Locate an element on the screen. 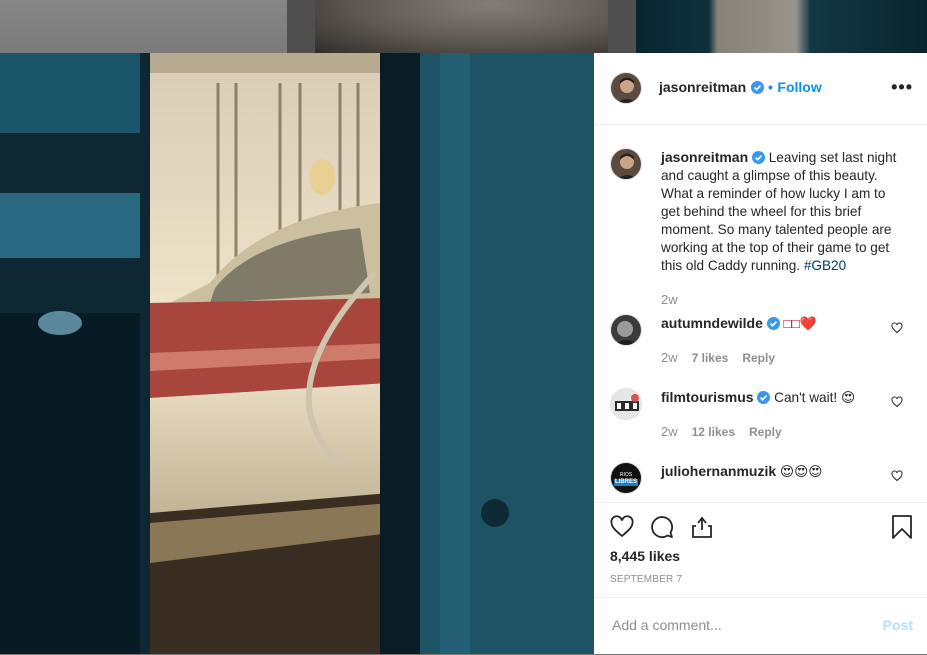 The image size is (927, 655). more-options-icon: ••• is located at coordinates (902, 87).